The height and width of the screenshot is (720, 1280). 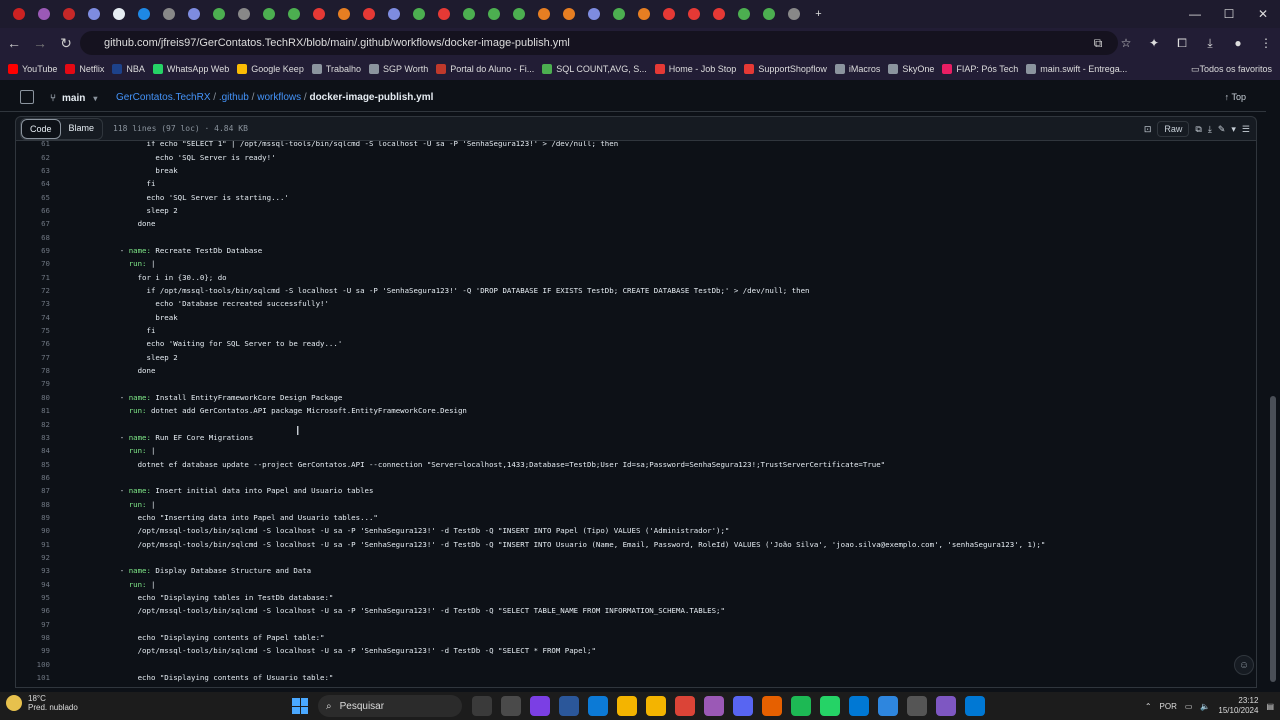 What do you see at coordinates (1244, 665) in the screenshot?
I see `copilot-chat-icon: ☺` at bounding box center [1244, 665].